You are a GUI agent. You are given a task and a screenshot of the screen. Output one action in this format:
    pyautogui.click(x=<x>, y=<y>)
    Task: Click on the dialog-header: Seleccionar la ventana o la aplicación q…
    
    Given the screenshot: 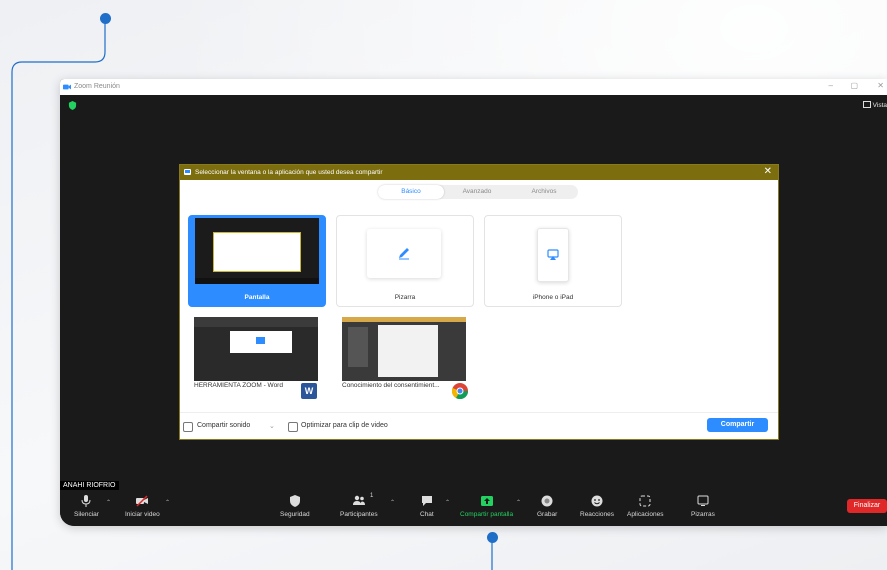 What is the action you would take?
    pyautogui.click(x=479, y=172)
    